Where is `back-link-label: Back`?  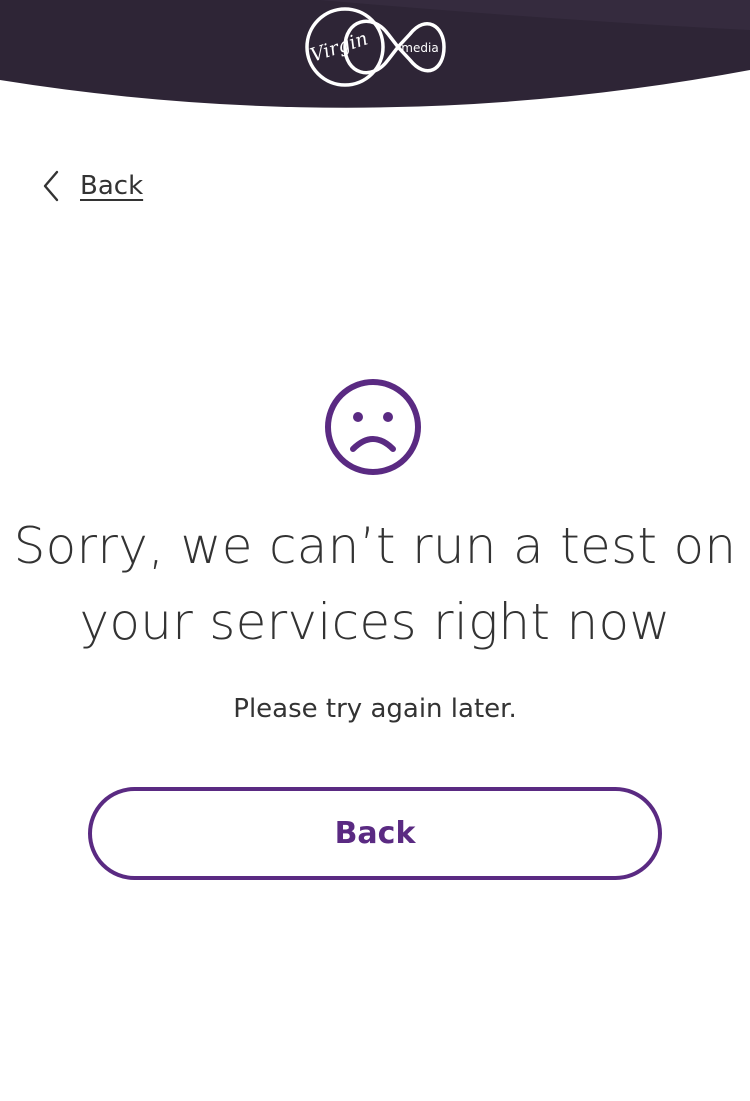 back-link-label: Back is located at coordinates (112, 186).